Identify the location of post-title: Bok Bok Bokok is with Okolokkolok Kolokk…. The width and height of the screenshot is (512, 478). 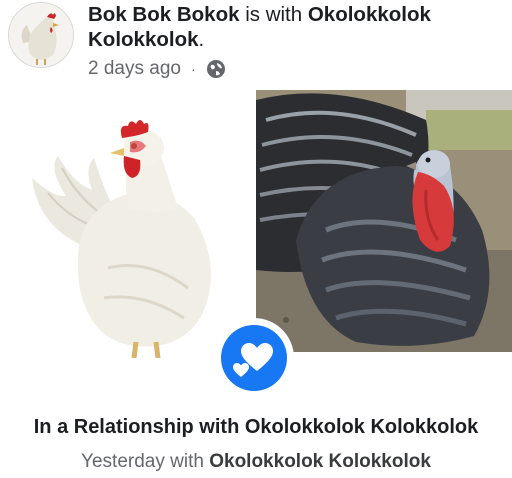
(293, 27).